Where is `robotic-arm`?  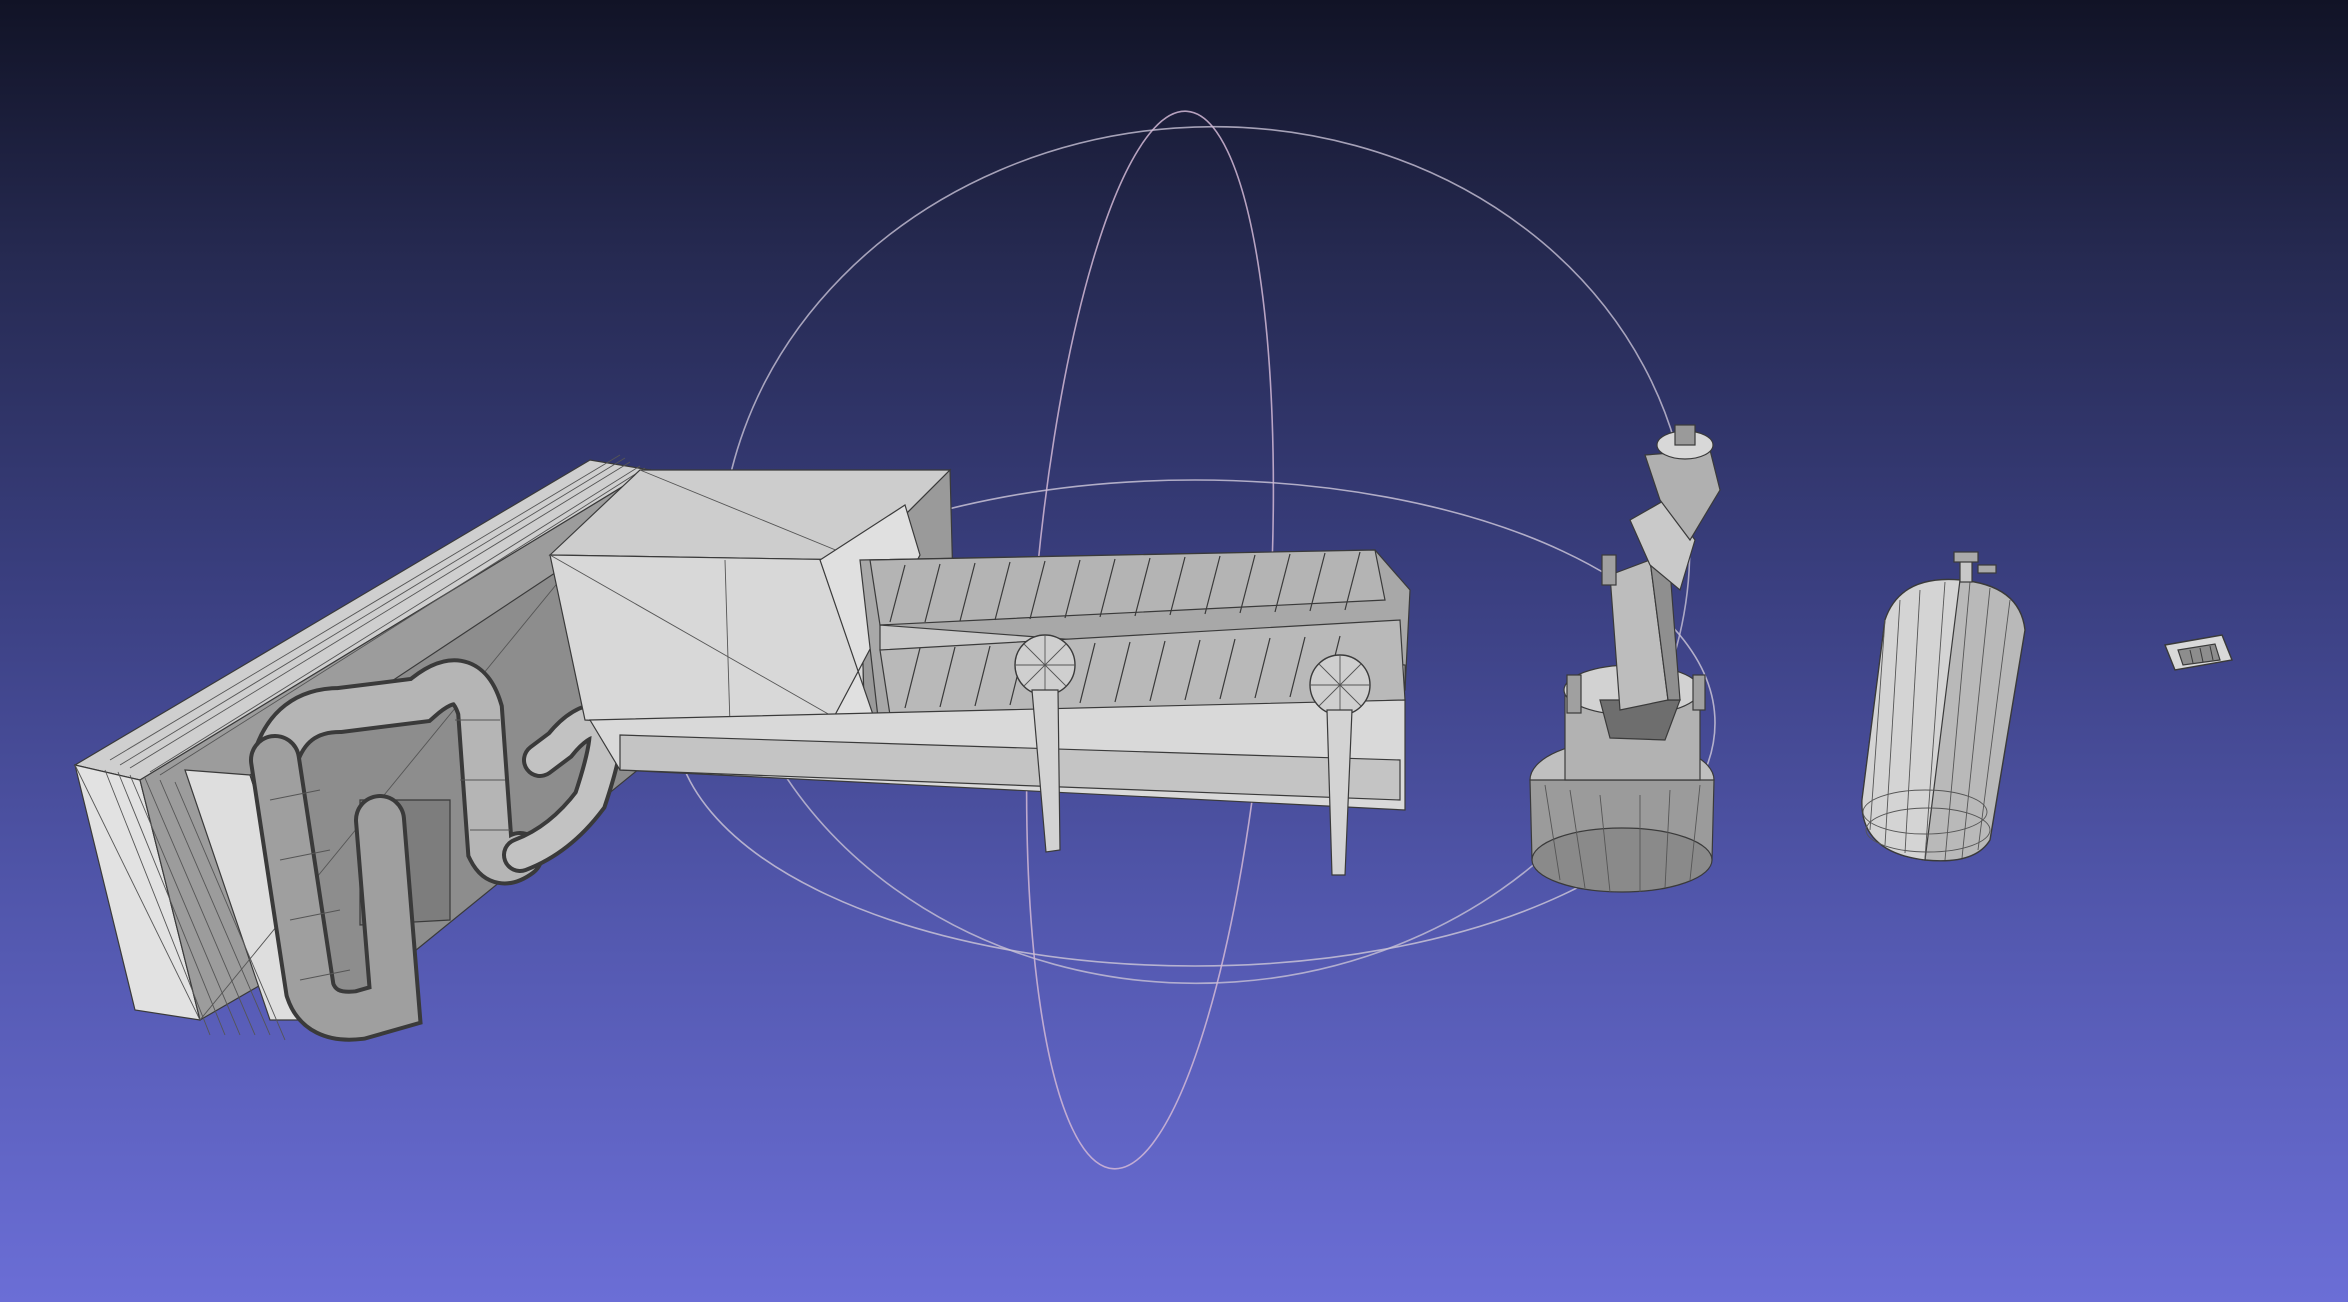 robotic-arm is located at coordinates (1625, 658).